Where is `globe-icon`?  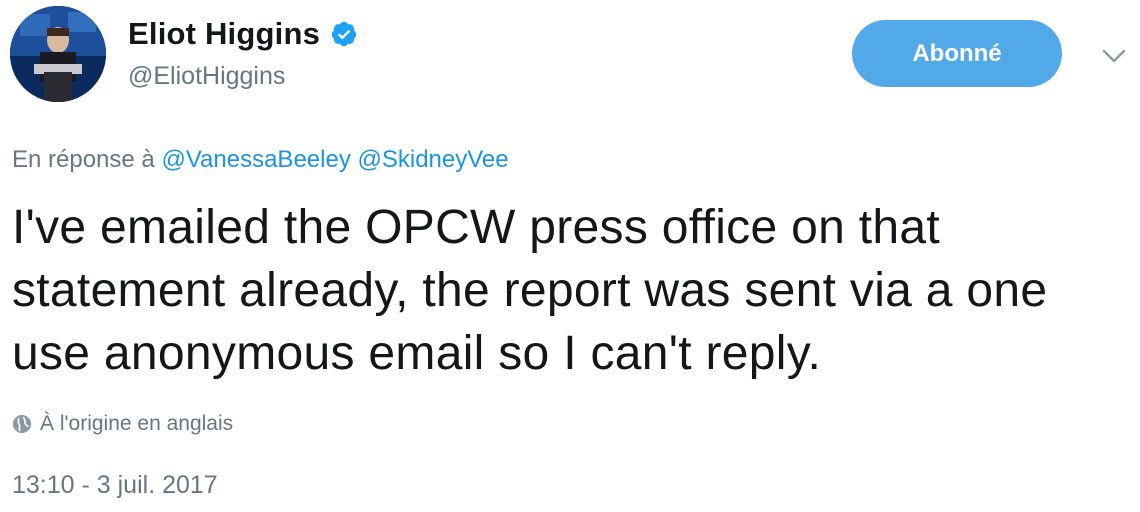
globe-icon is located at coordinates (22, 424).